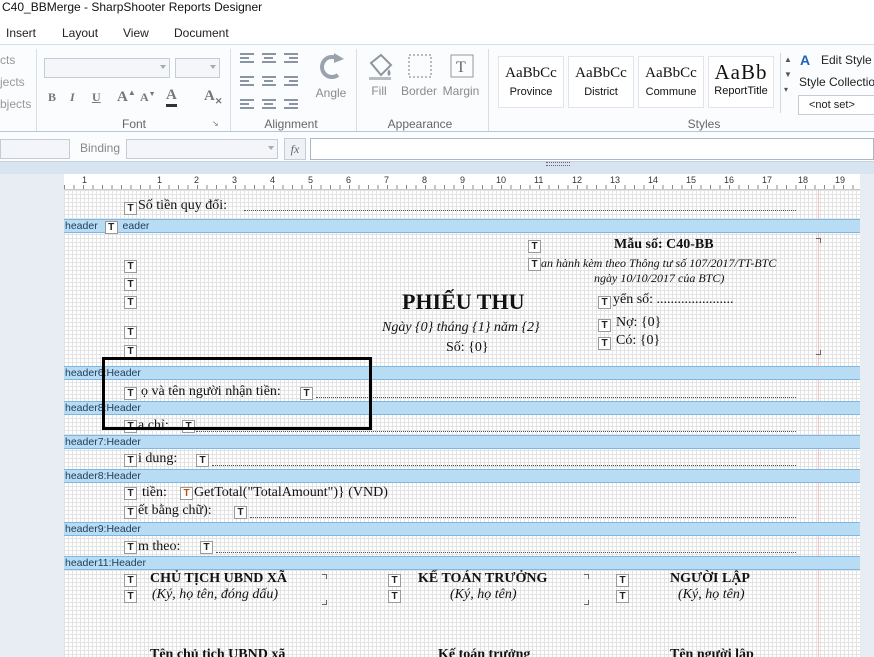  I want to click on gallery-more-icon: ▾, so click(787, 89).